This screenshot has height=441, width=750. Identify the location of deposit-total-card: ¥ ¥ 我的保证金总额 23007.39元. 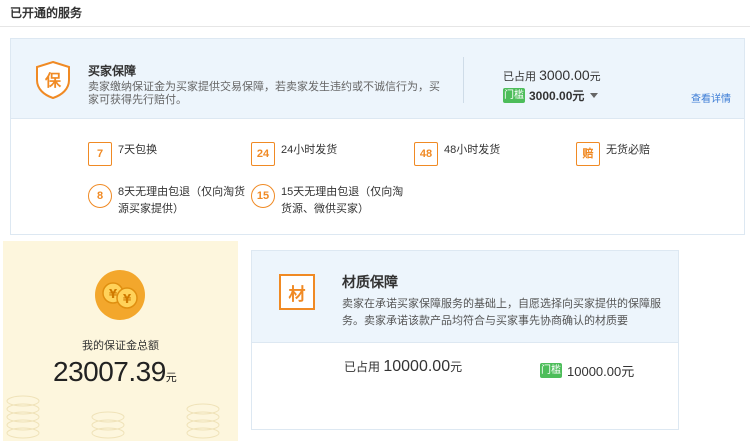
(120, 341).